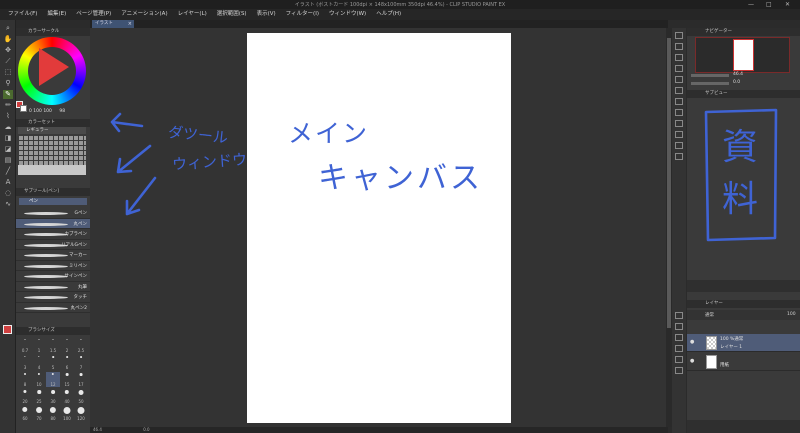  I want to click on tool-property-tab: サブツール[ペン], so click(53, 192).